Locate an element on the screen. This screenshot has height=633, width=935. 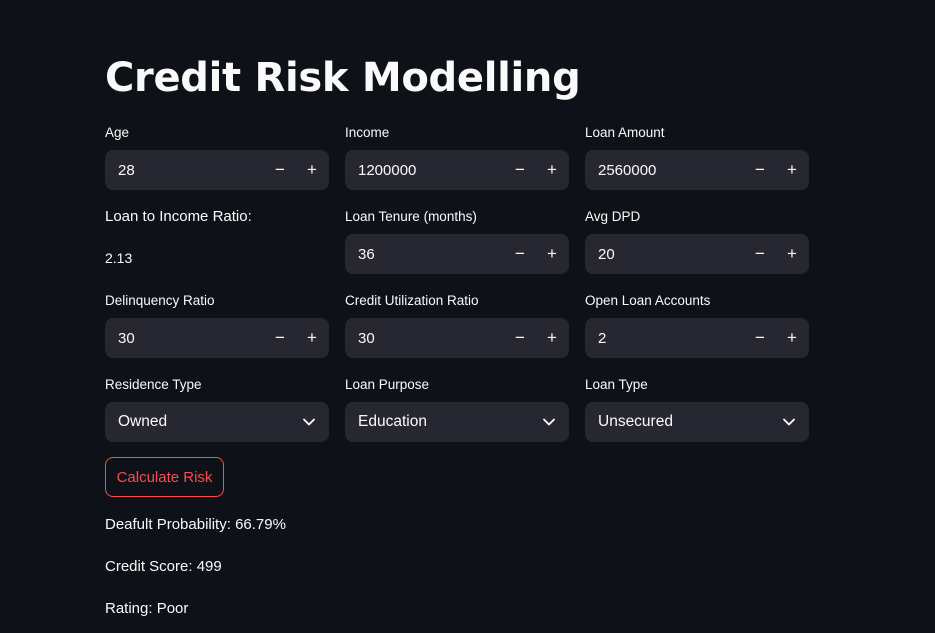
loan-purpose-field: Loan Purpose Education is located at coordinates (457, 409).